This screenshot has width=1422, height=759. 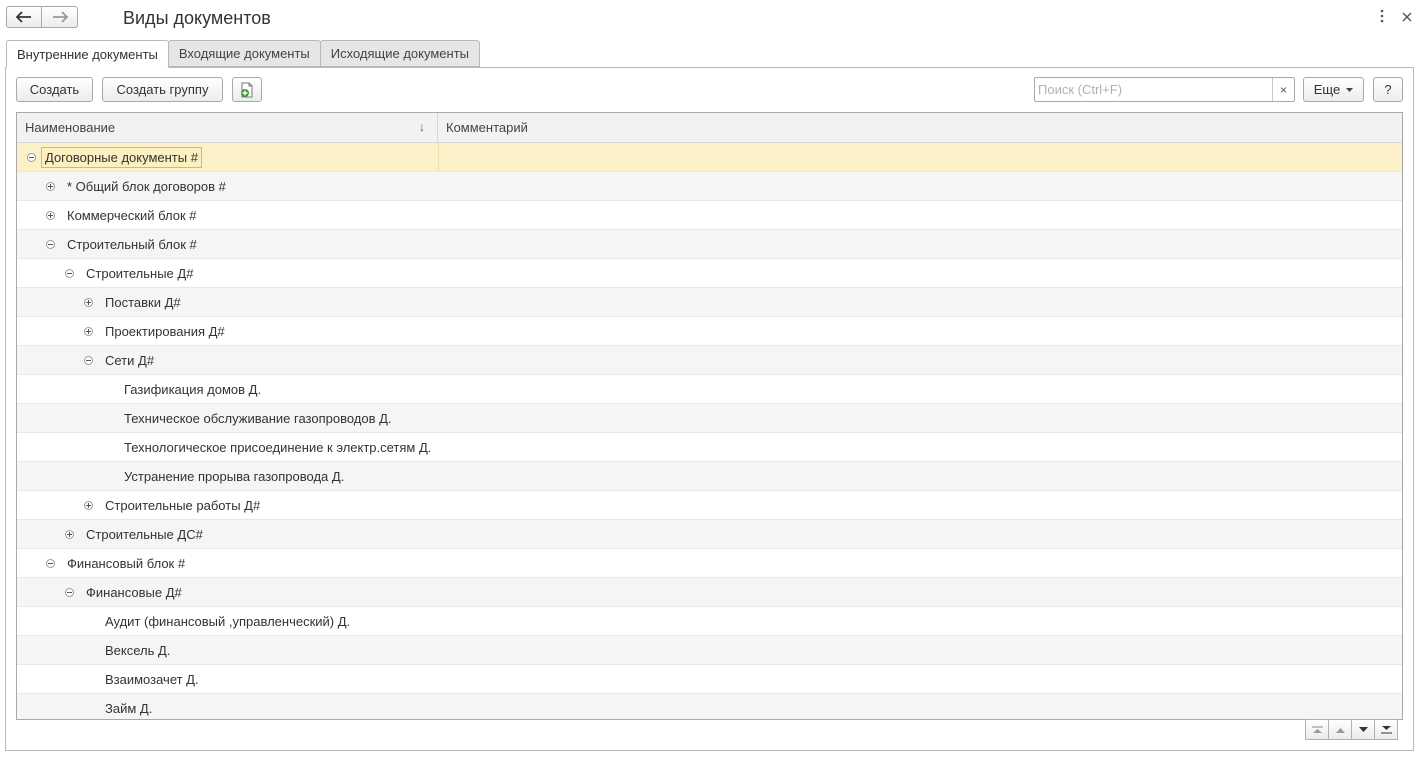 I want to click on table-row: Взаимозачет Д., so click(x=709, y=679).